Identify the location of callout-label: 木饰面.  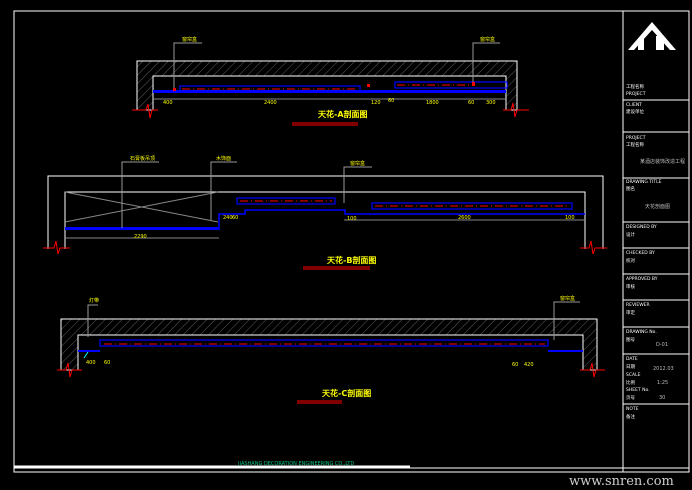
(223, 158).